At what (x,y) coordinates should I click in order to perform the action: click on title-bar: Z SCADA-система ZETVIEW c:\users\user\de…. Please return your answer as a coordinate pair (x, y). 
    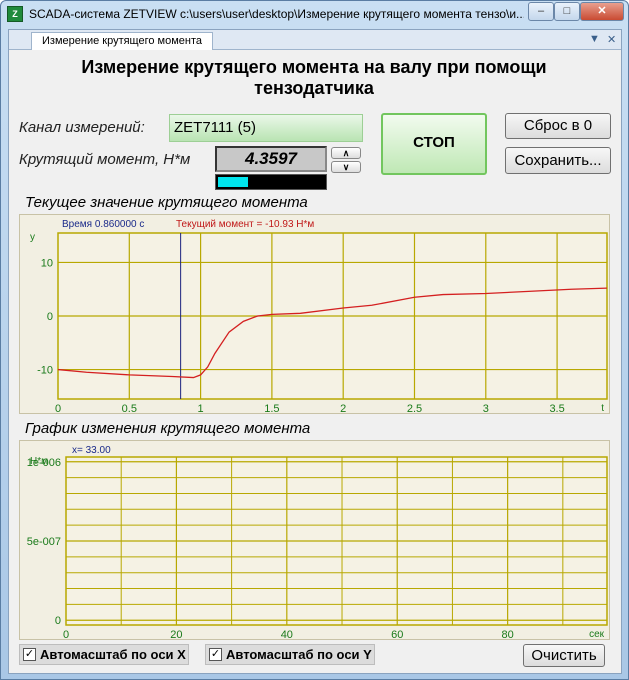
    Looking at the image, I should click on (314, 14).